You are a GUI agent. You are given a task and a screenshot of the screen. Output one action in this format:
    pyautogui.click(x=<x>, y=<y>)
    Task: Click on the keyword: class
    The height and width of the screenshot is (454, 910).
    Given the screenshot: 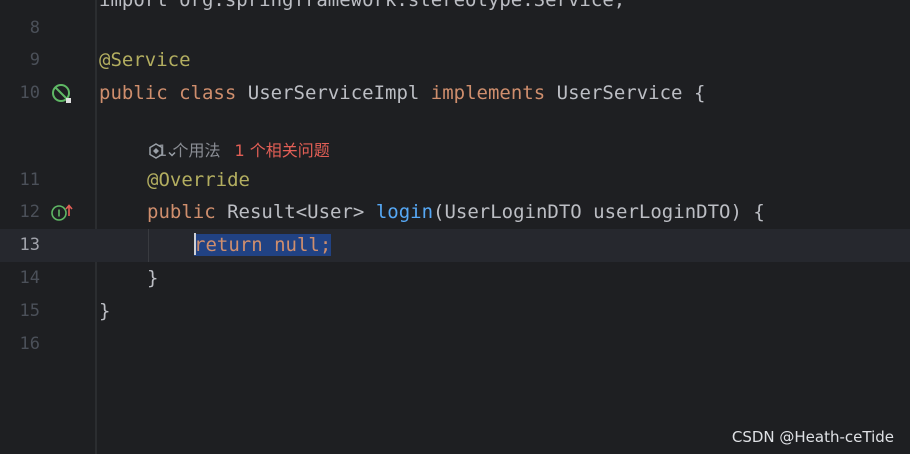 What is the action you would take?
    pyautogui.click(x=208, y=93)
    